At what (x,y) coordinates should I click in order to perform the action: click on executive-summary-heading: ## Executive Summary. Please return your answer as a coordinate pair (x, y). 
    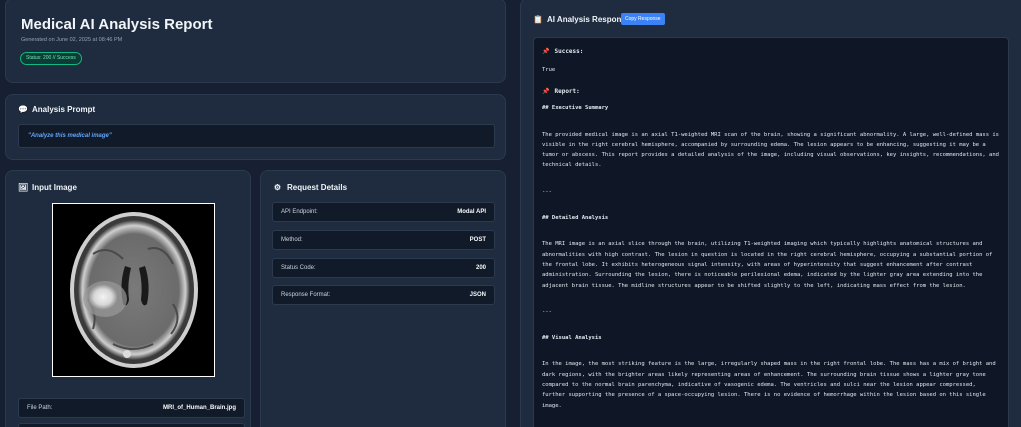
    Looking at the image, I should click on (575, 108).